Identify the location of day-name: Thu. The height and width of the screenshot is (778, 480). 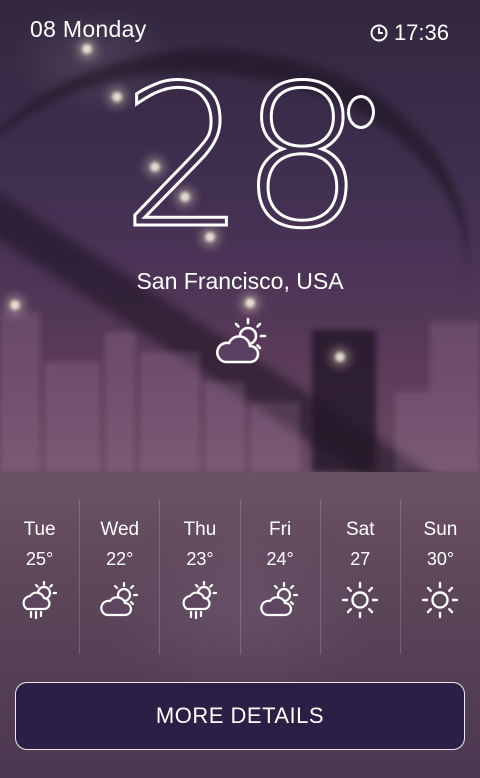
(200, 529).